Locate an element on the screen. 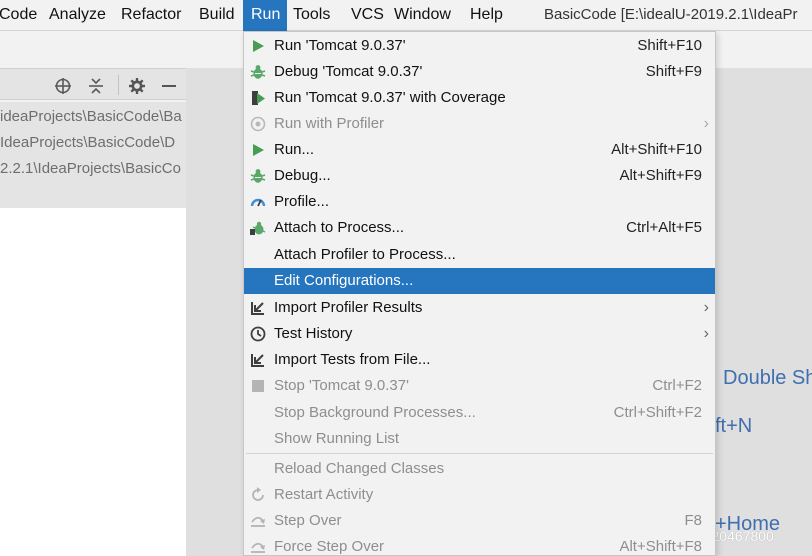 The height and width of the screenshot is (556, 812). menu-item-label: Show Running List is located at coordinates (337, 438).